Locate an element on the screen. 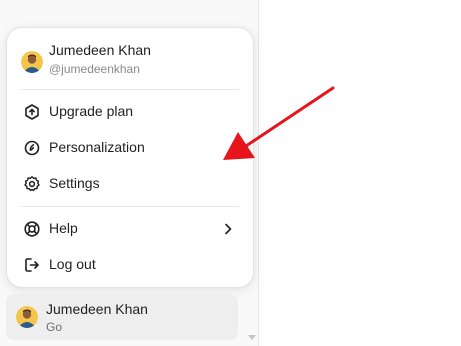 The image size is (461, 346). menu-item-settings: Settings is located at coordinates (130, 184).